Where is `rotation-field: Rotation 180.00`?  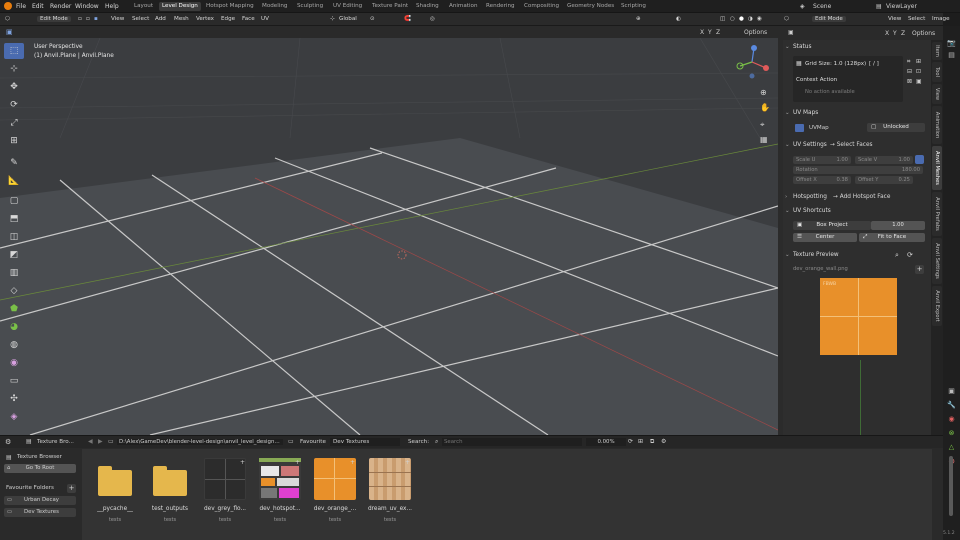 rotation-field: Rotation 180.00 is located at coordinates (858, 170).